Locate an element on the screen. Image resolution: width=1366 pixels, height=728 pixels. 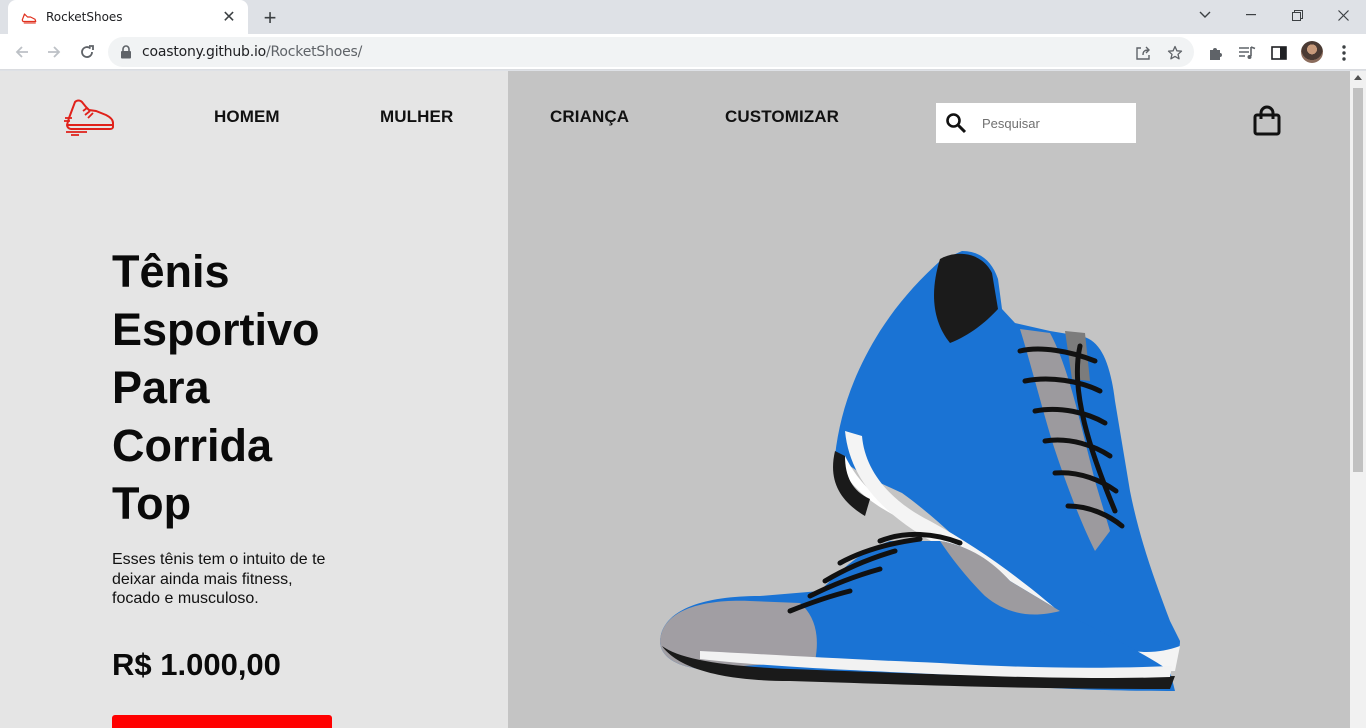
url-text: coastony.github.io/RocketShoes/ is located at coordinates (252, 52).